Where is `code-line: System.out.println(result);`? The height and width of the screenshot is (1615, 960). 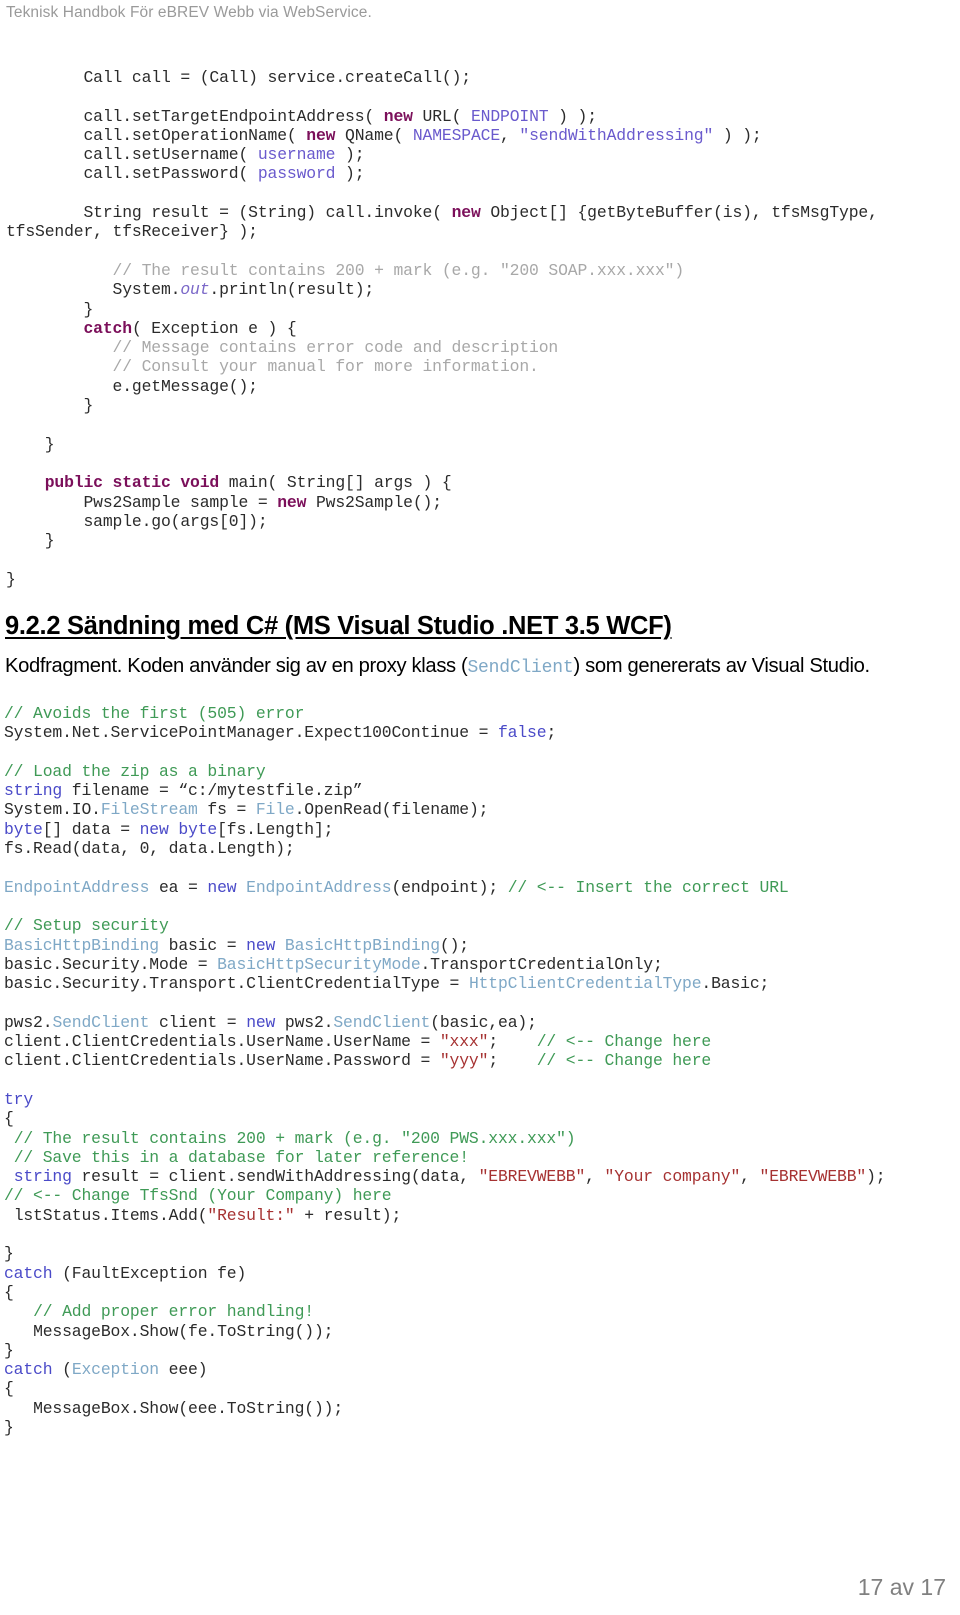
code-line: System.out.println(result); is located at coordinates (190, 290).